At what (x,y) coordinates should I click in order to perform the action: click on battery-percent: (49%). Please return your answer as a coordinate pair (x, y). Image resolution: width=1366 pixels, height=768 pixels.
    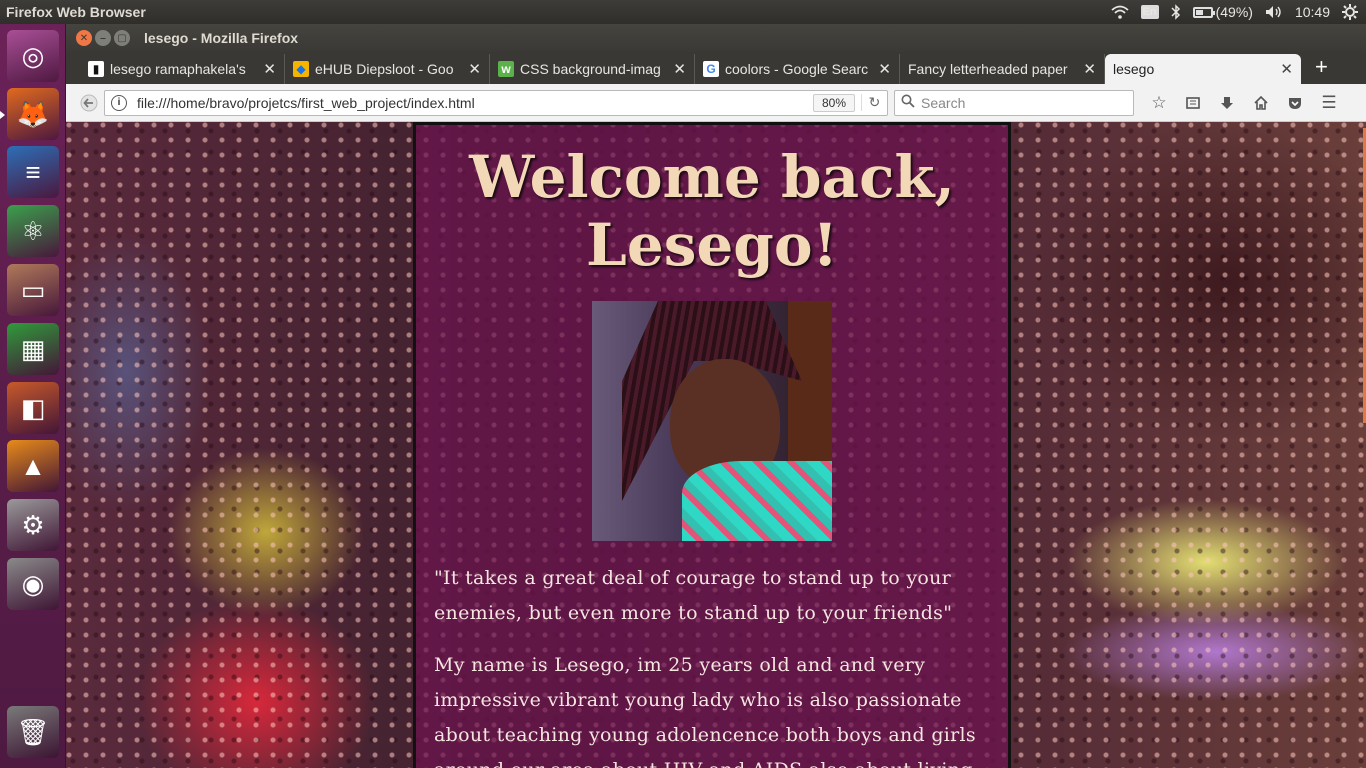
    Looking at the image, I should click on (1234, 12).